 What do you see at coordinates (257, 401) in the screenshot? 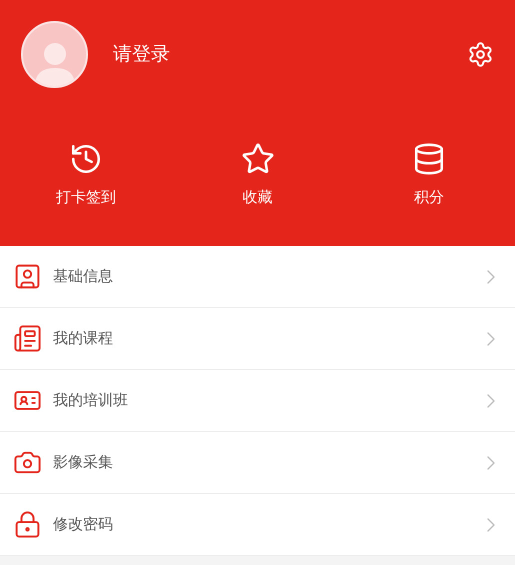
I see `menu-item: 我的培训班` at bounding box center [257, 401].